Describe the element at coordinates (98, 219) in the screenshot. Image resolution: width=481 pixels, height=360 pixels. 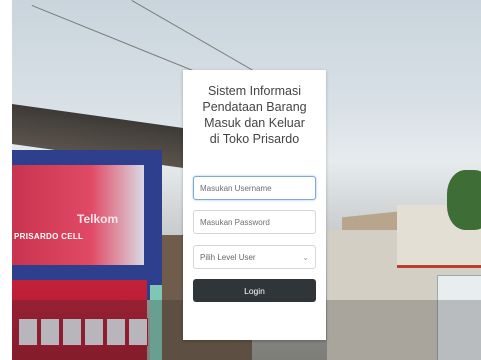
I see `telkom-sign-text: Telkom` at that location.